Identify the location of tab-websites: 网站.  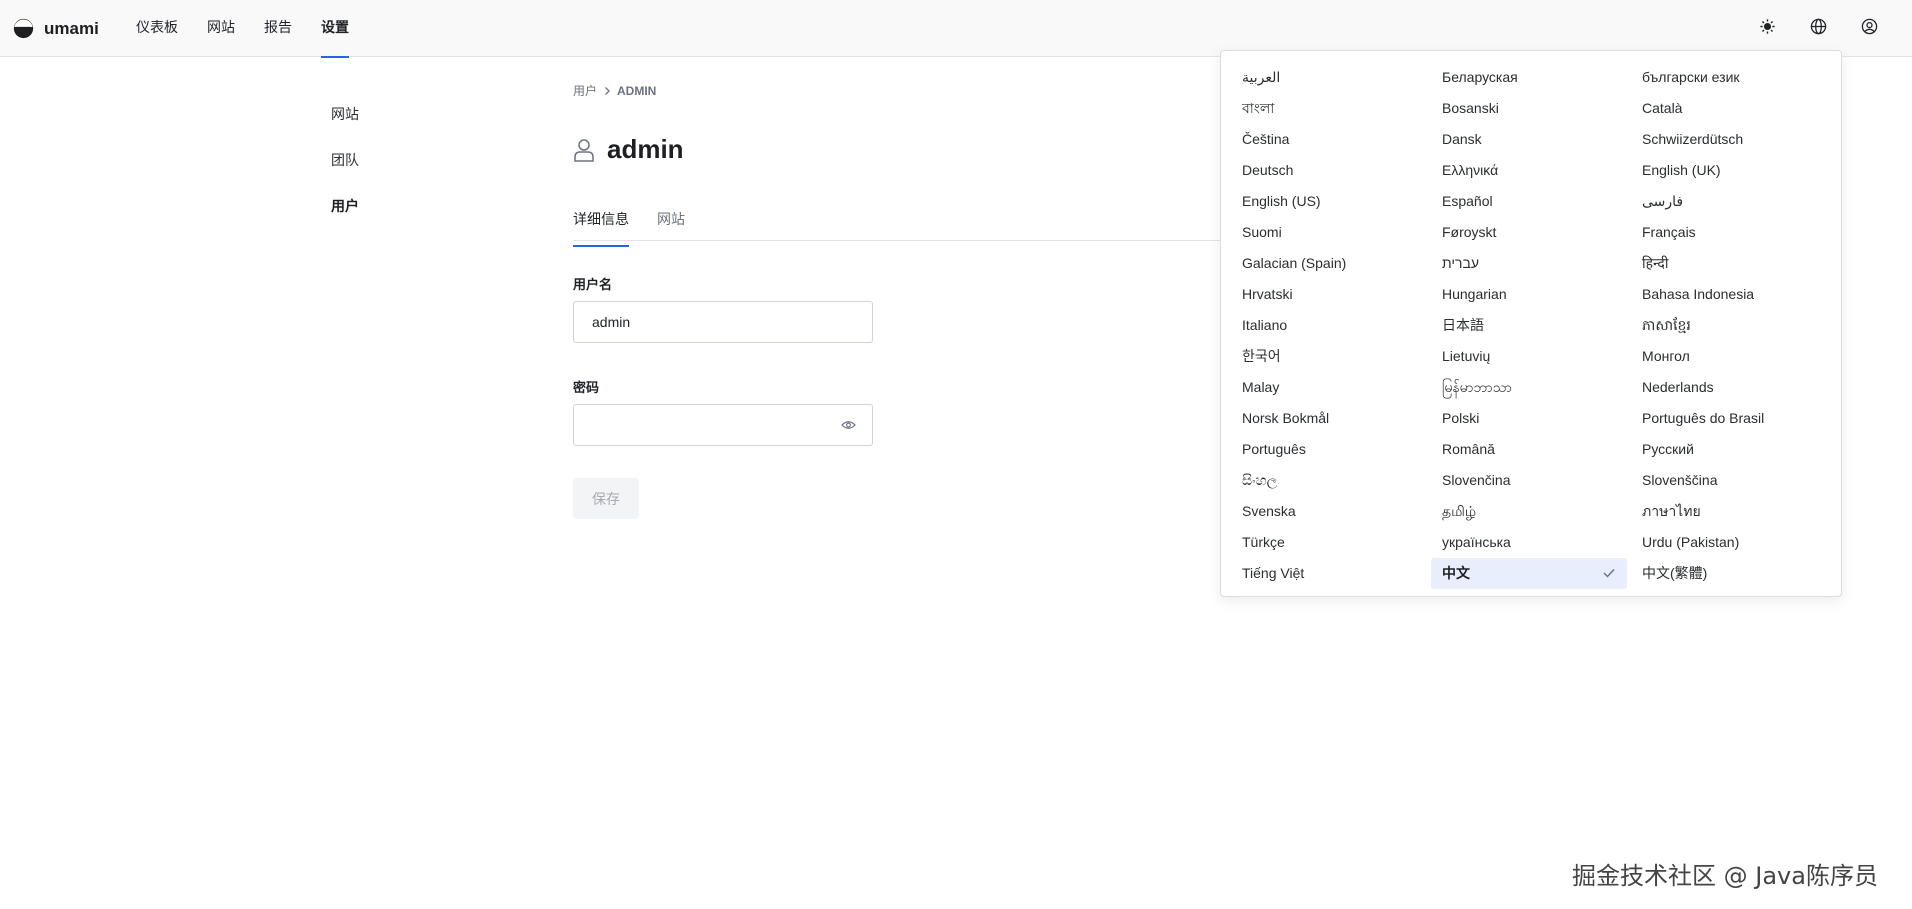
(671, 222).